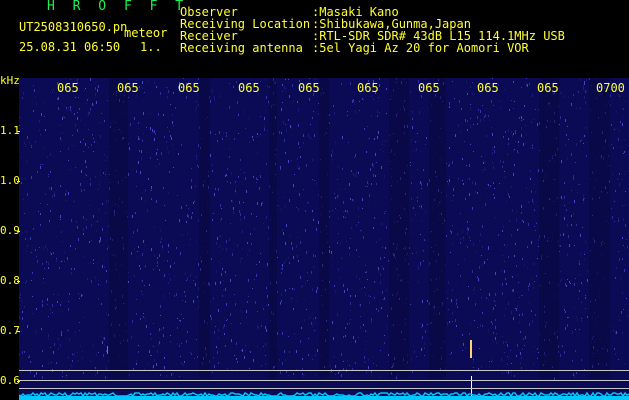  What do you see at coordinates (151, 47) in the screenshot?
I see `count-label: 1..` at bounding box center [151, 47].